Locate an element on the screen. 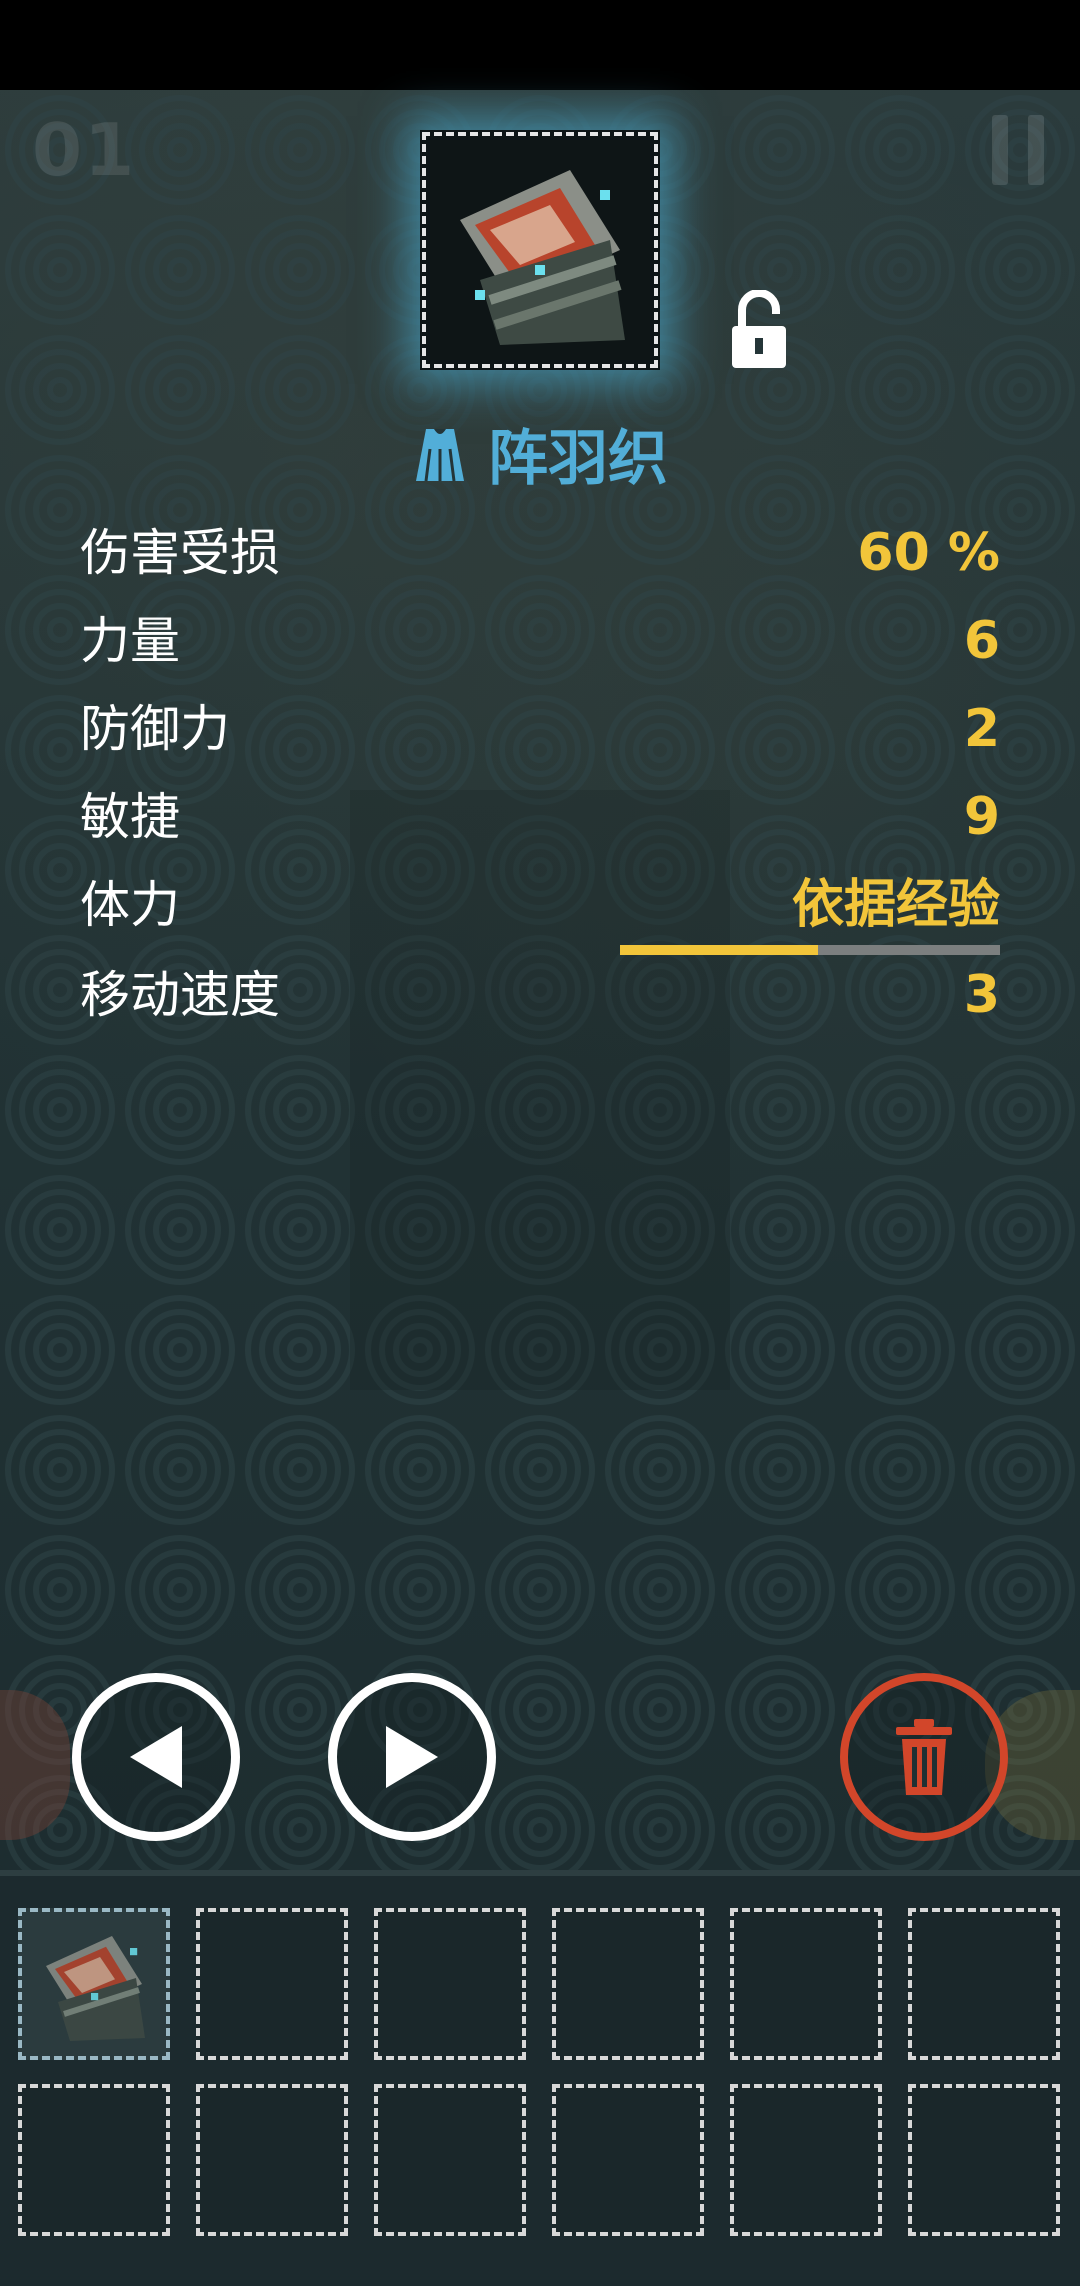 This screenshot has height=2286, width=1080. unlocked-padlock-icon is located at coordinates (759, 330).